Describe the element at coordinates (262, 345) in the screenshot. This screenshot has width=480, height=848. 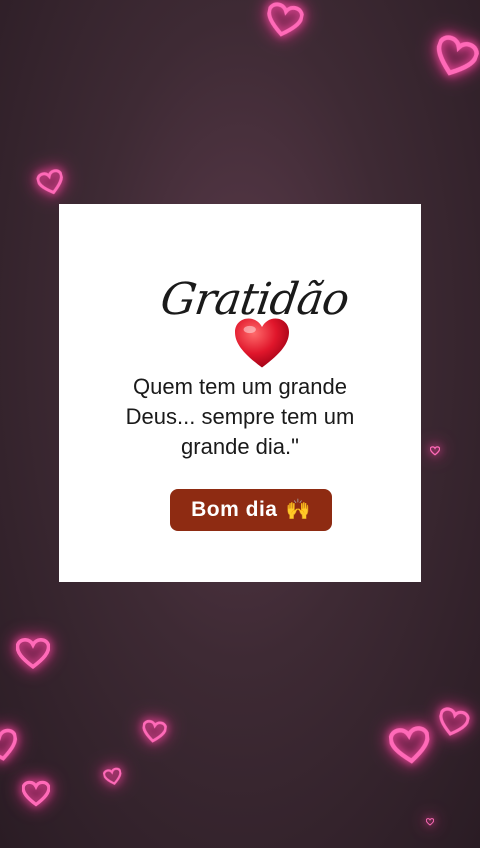
I see `red-heart-icon` at that location.